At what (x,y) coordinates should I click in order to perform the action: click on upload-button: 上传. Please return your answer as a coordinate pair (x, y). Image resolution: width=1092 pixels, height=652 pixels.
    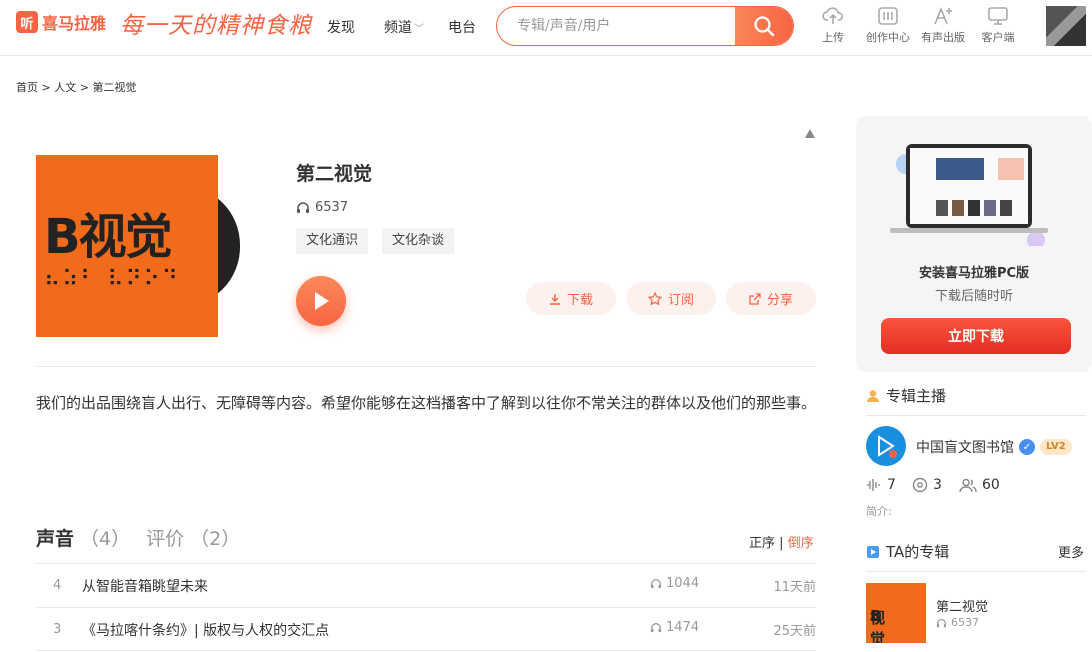
    Looking at the image, I should click on (833, 25).